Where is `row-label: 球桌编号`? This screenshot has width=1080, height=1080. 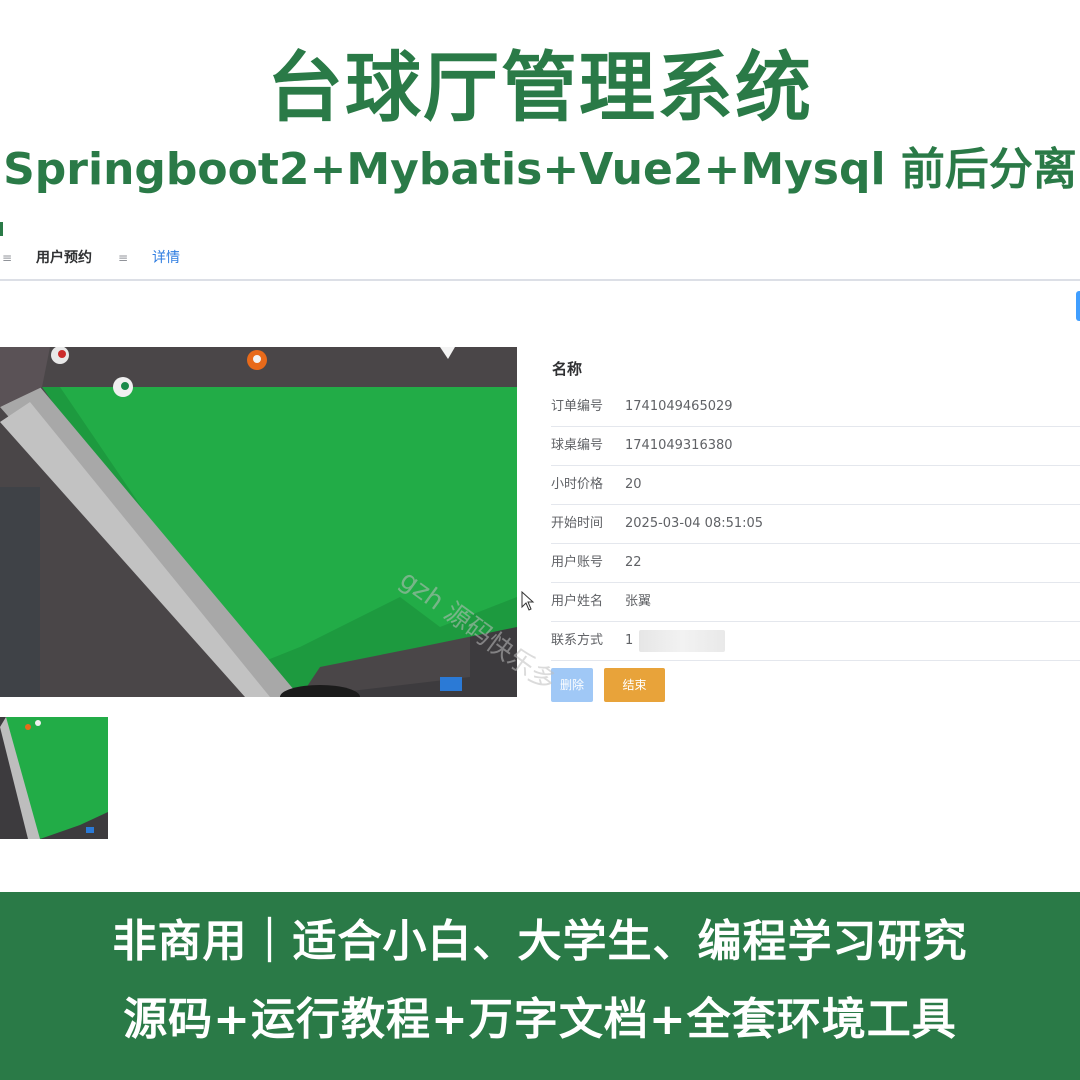 row-label: 球桌编号 is located at coordinates (577, 445).